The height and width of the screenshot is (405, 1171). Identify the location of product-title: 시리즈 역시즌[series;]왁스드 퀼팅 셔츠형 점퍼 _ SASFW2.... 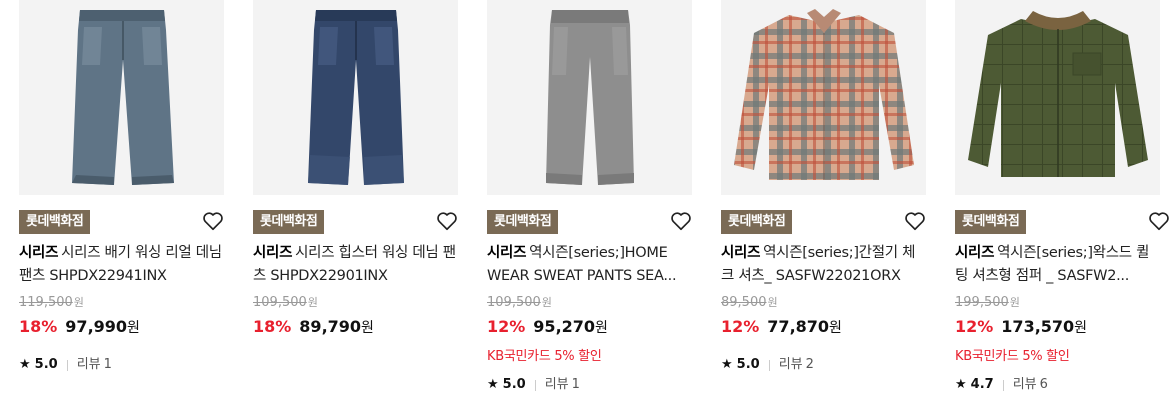
(1057, 265).